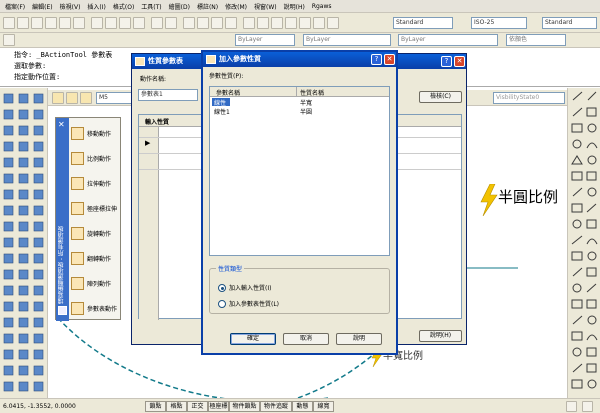  What do you see at coordinates (222, 303) in the screenshot?
I see `radio-unchecked-icon` at bounding box center [222, 303].